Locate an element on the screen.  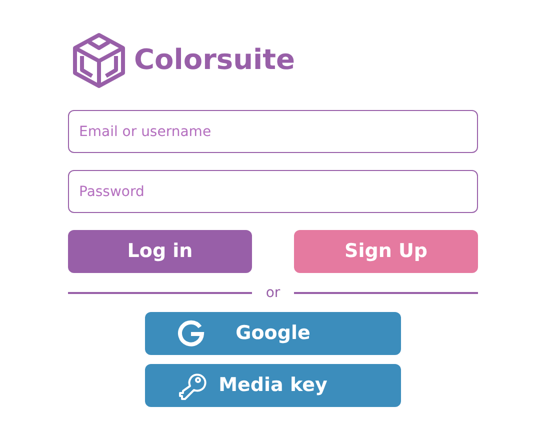
divider-text: or is located at coordinates (273, 293).